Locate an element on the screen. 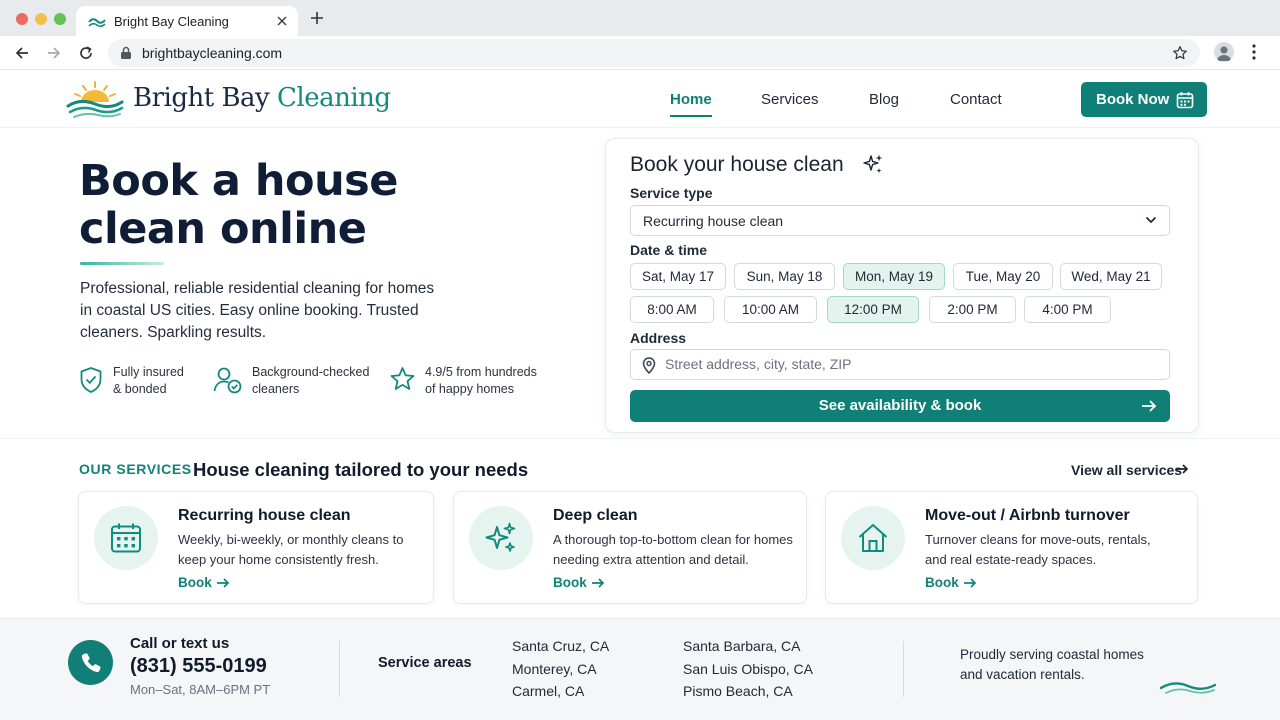  feature-background-checked-line1: Background-checked is located at coordinates (311, 372).